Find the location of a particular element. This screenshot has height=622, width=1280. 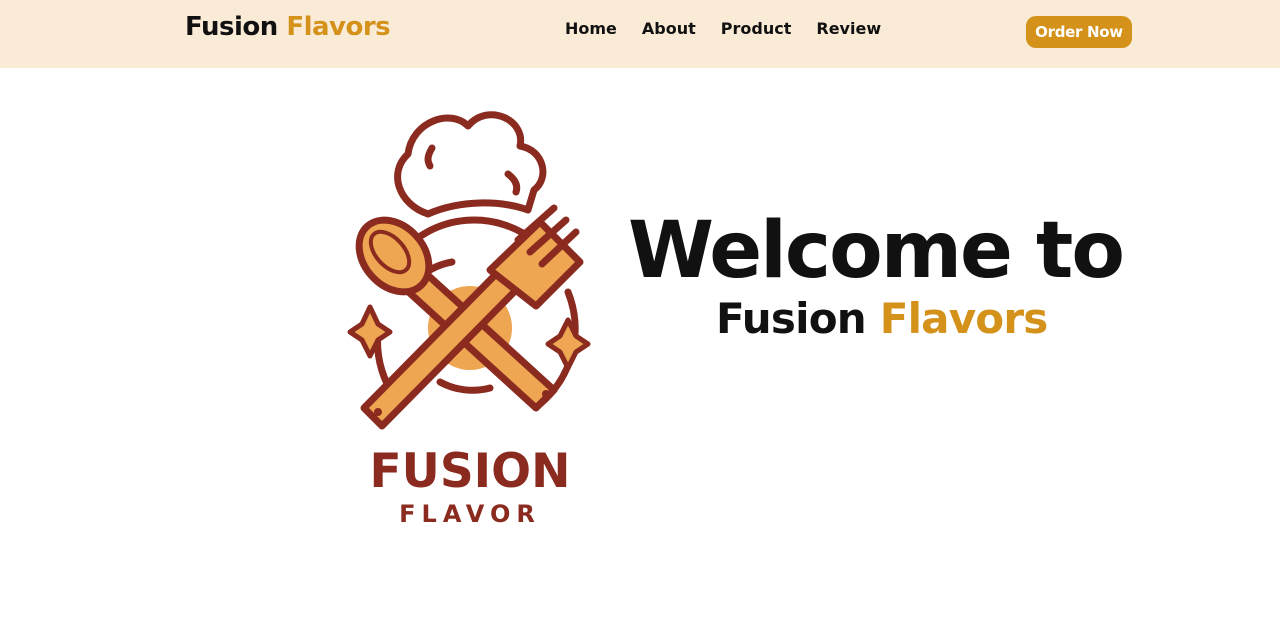

hero-sub-accent: Flavors is located at coordinates (964, 318).